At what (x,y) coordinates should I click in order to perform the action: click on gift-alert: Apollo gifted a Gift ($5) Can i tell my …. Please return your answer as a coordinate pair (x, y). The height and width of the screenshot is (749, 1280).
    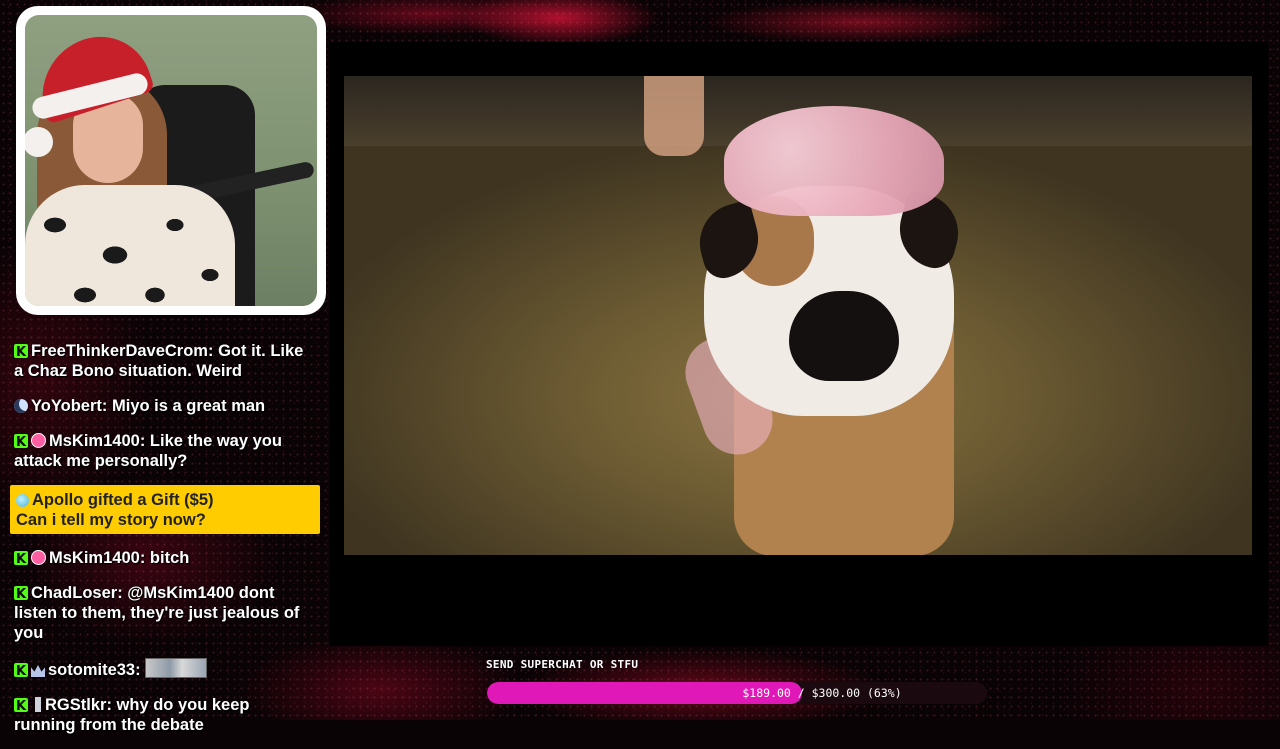
    Looking at the image, I should click on (165, 509).